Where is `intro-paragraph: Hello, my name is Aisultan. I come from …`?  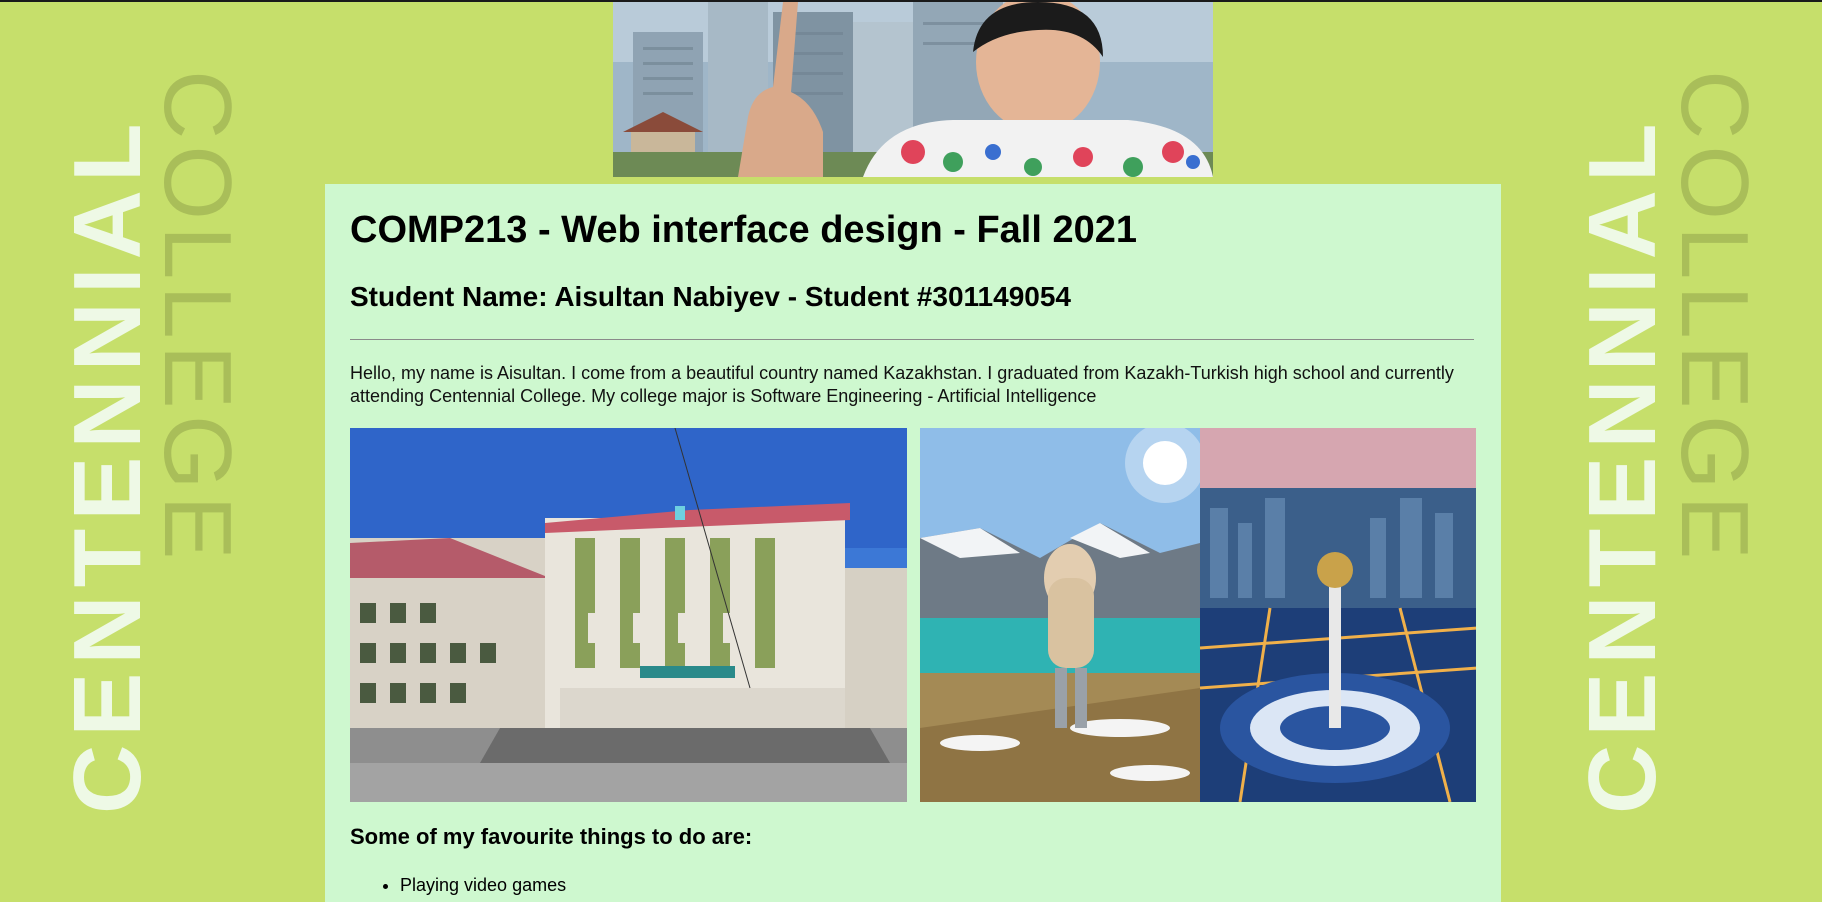
intro-paragraph: Hello, my name is Aisultan. I come from … is located at coordinates (902, 385).